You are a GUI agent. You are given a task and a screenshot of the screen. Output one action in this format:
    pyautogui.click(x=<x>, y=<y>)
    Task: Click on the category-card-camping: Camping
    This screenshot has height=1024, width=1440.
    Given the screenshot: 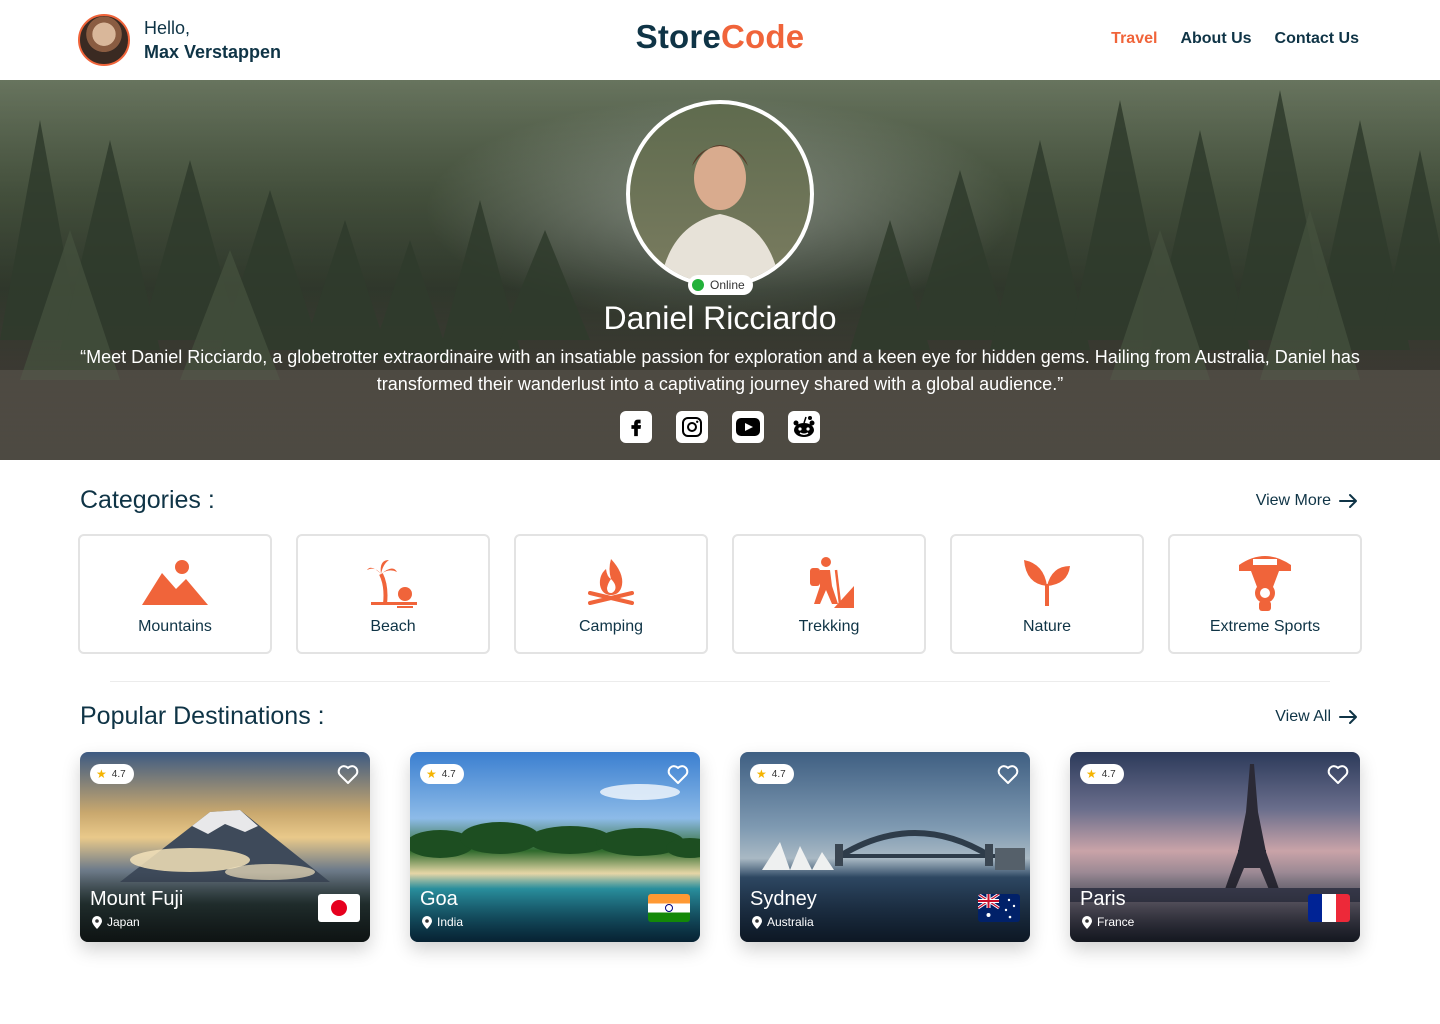 What is the action you would take?
    pyautogui.click(x=611, y=594)
    